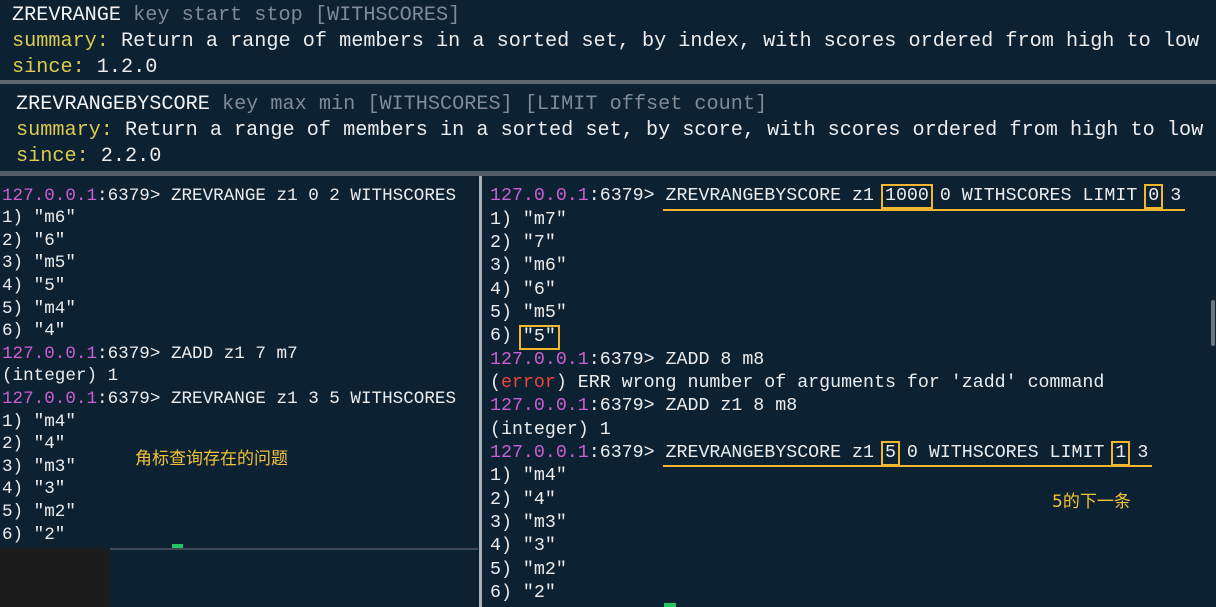  What do you see at coordinates (608, 82) in the screenshot?
I see `section-divider` at bounding box center [608, 82].